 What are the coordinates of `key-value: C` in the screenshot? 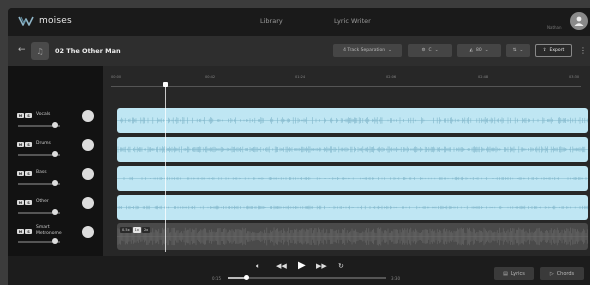 It's located at (430, 50).